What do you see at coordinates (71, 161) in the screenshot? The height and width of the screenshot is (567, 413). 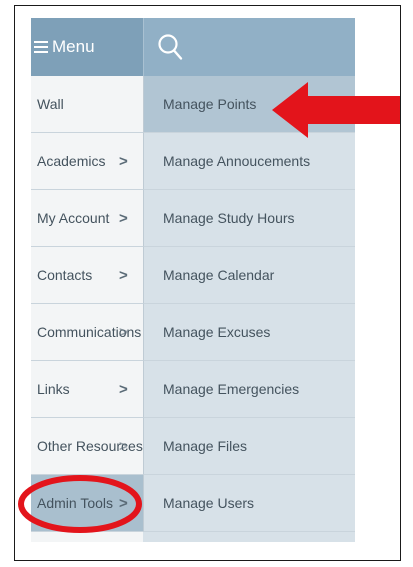 I see `menu-item-label: Academics` at bounding box center [71, 161].